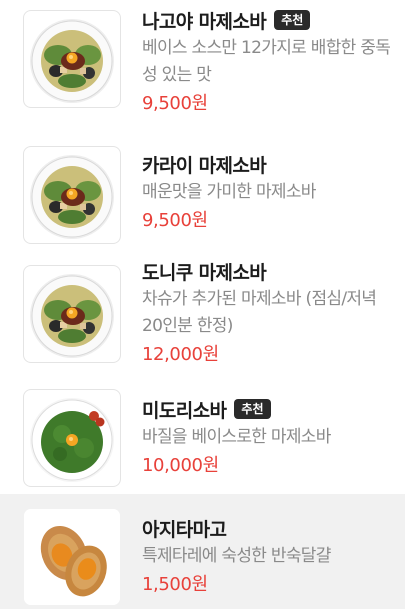 Image resolution: width=405 pixels, height=609 pixels. Describe the element at coordinates (236, 556) in the screenshot. I see `menu-item-description: 특제타레에 숙성한 반숙달걀` at that location.